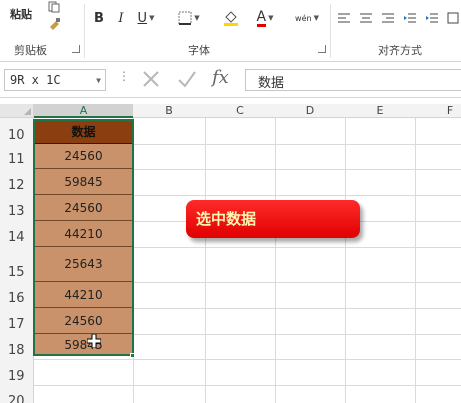 This screenshot has width=461, height=403. What do you see at coordinates (17, 324) in the screenshot?
I see `row-header: 17` at bounding box center [17, 324].